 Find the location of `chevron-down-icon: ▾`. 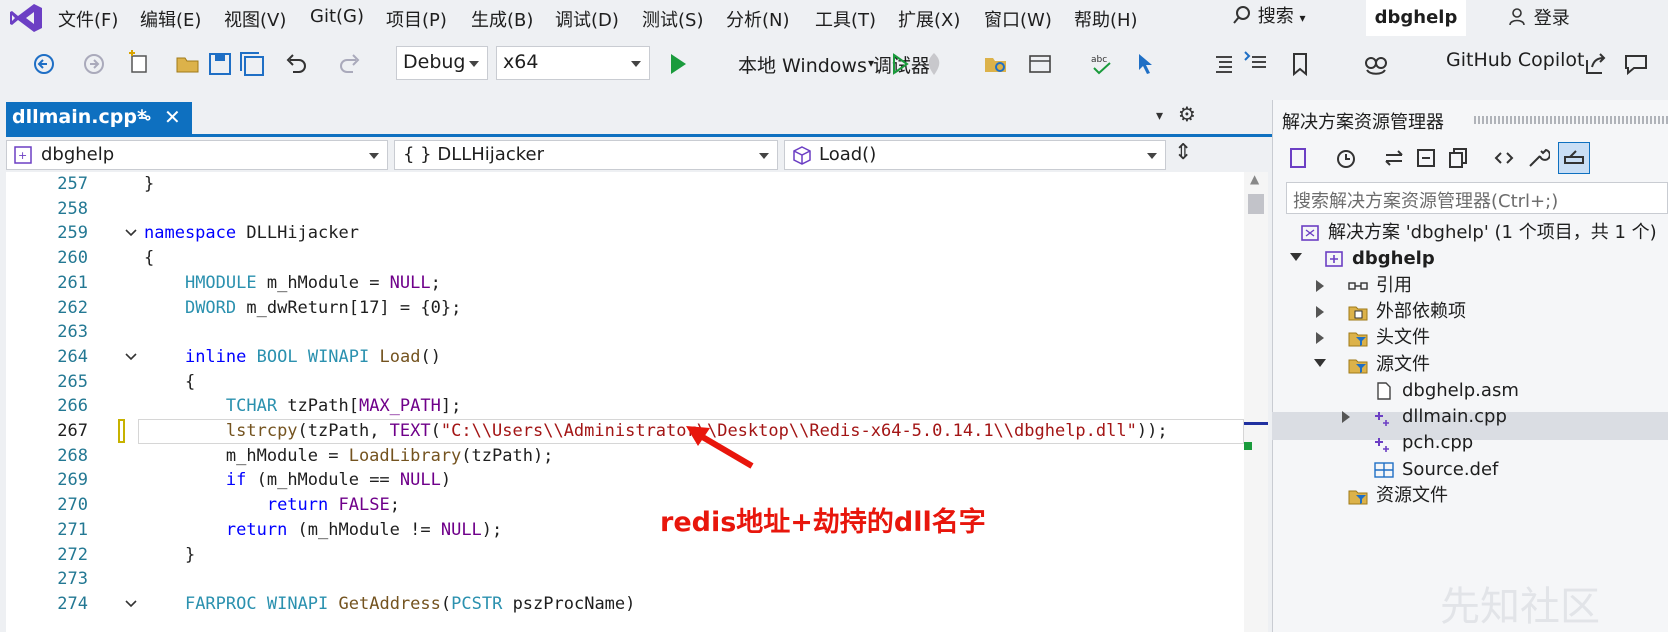

chevron-down-icon: ▾ is located at coordinates (871, 63).